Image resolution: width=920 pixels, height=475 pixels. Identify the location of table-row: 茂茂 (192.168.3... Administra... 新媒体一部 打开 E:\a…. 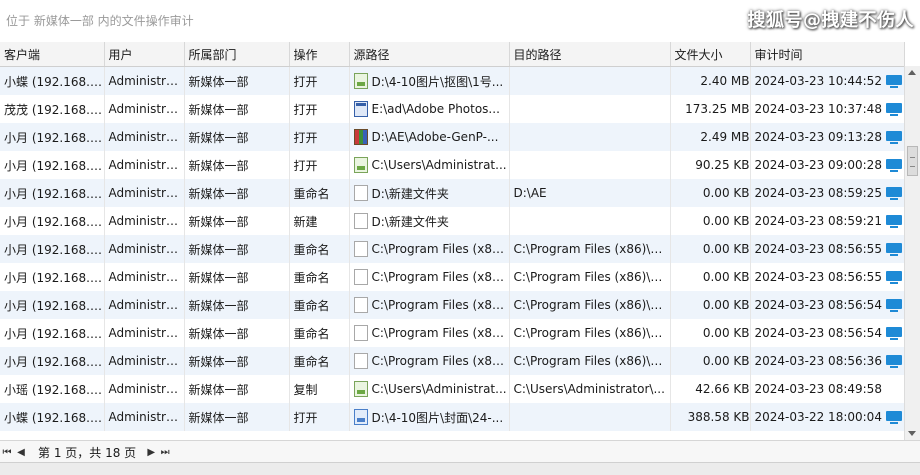
(452, 109).